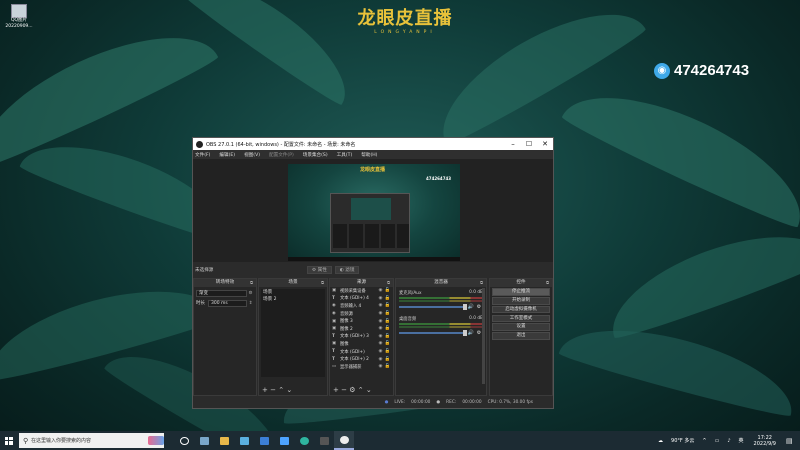 Image resolution: width=800 pixels, height=450 pixels. I want to click on close-button: ✕, so click(545, 144).